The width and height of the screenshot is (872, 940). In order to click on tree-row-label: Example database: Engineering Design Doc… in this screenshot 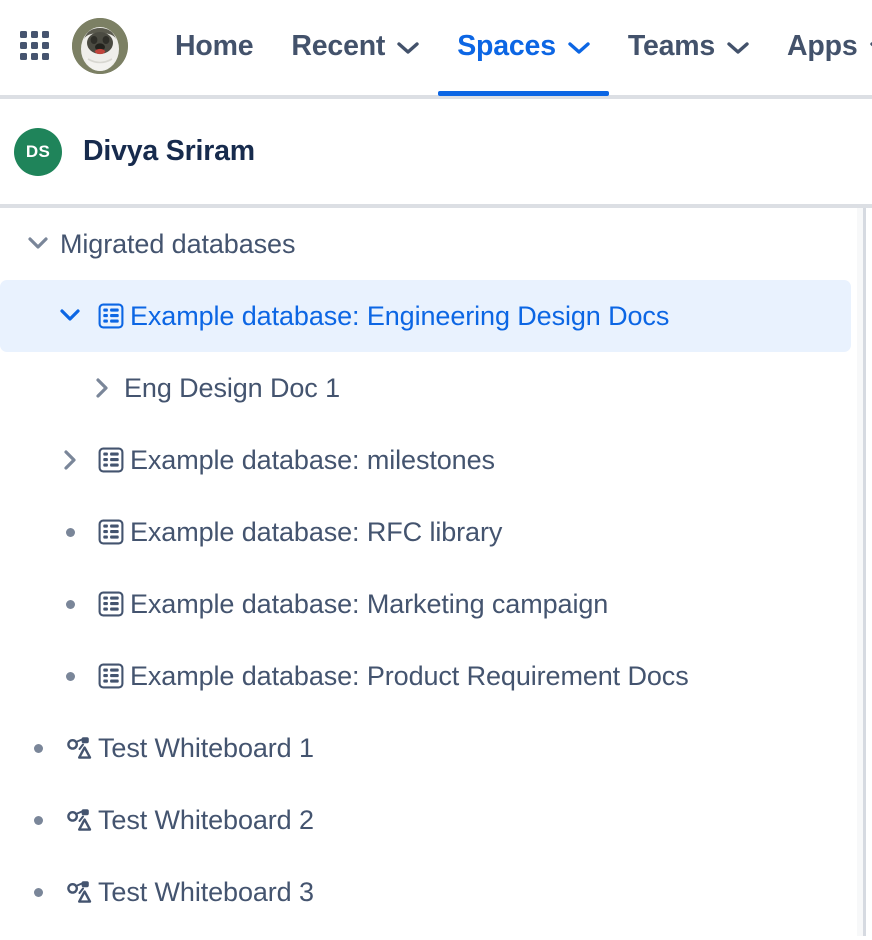, I will do `click(400, 315)`.